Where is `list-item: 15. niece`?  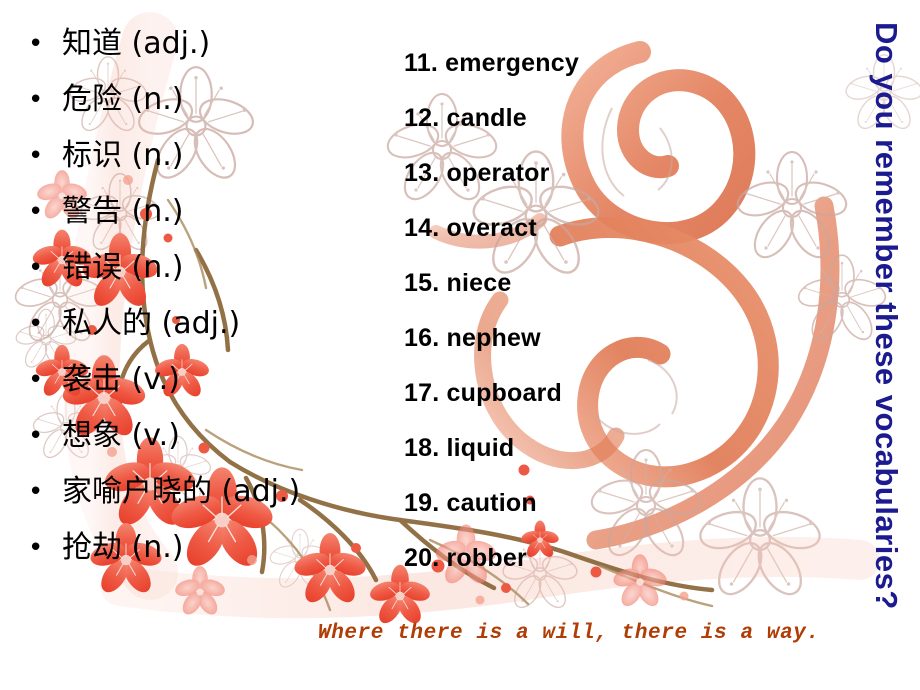
list-item: 15. niece is located at coordinates (458, 283).